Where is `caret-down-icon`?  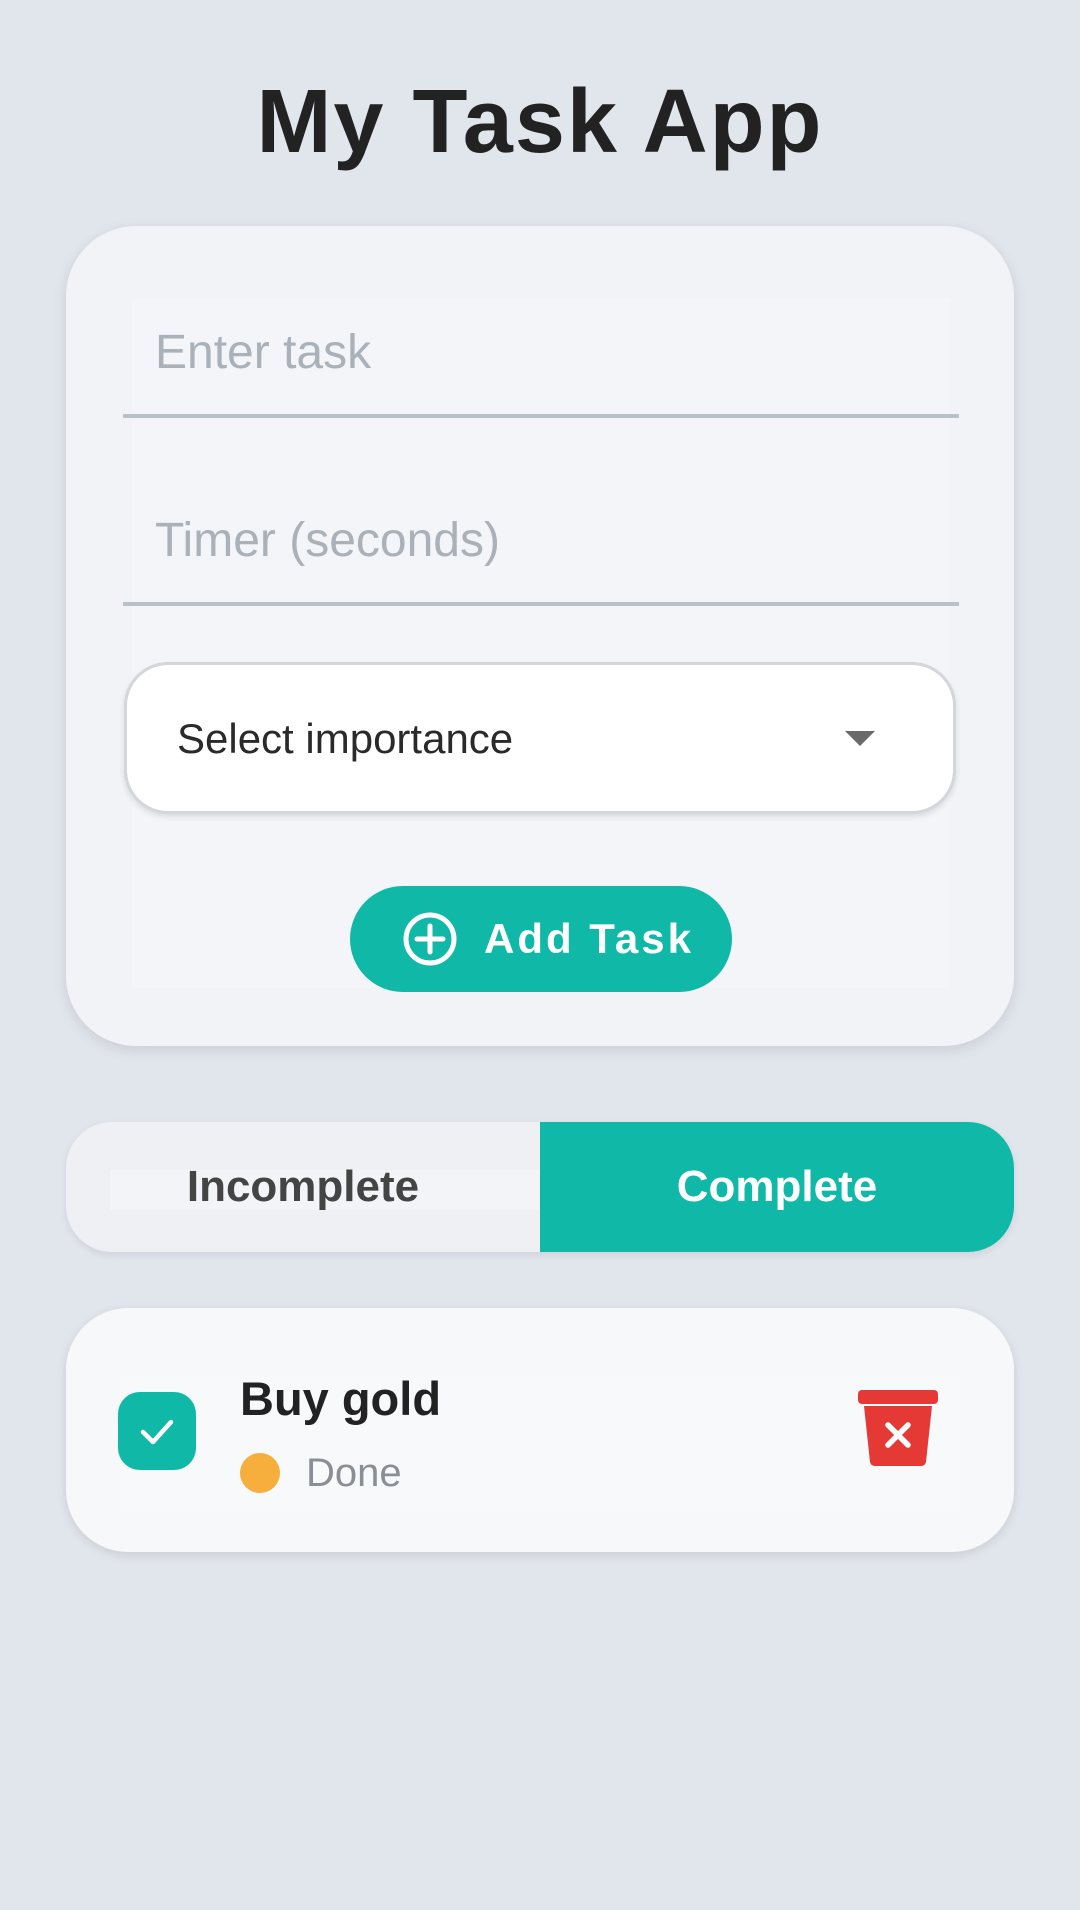 caret-down-icon is located at coordinates (860, 738).